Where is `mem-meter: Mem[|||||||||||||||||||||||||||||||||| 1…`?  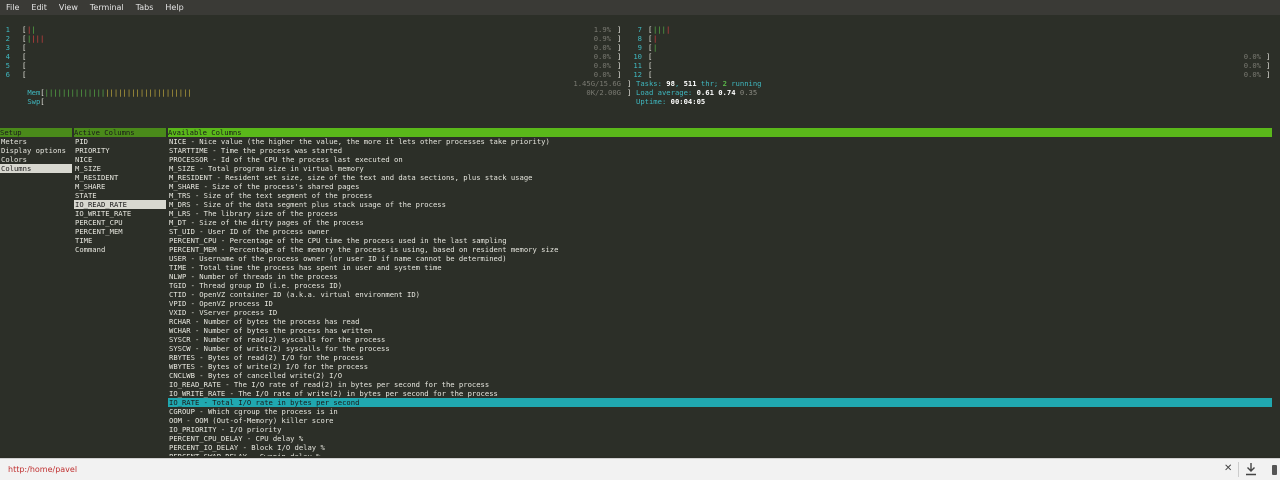
mem-meter: Mem[|||||||||||||||||||||||||||||||||| 1… is located at coordinates (329, 88).